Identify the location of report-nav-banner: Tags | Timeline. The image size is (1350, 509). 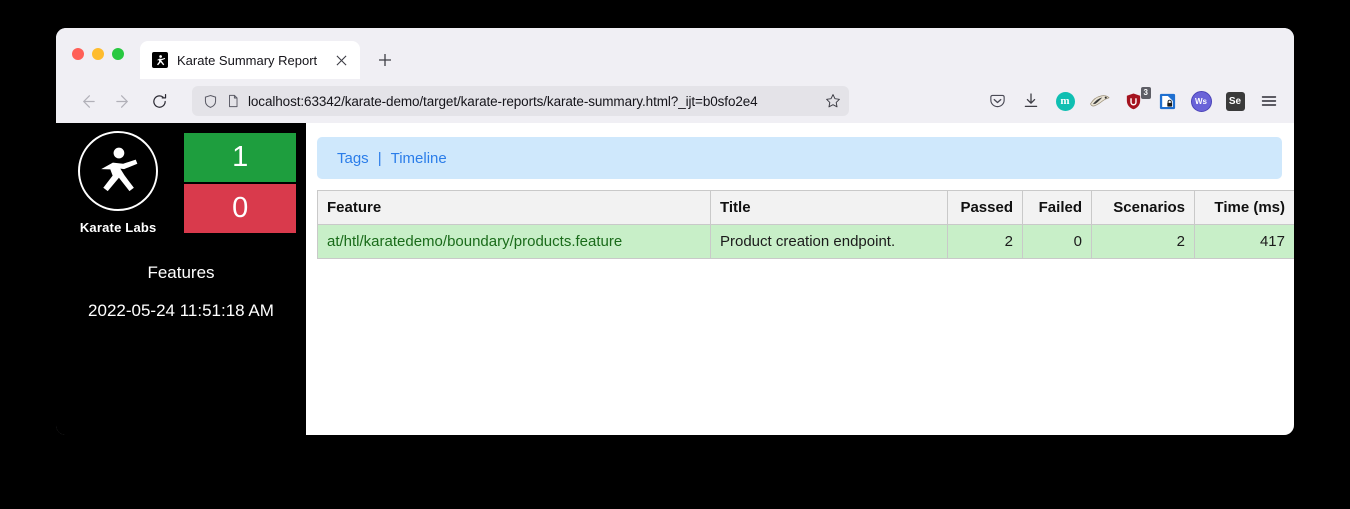
(799, 158).